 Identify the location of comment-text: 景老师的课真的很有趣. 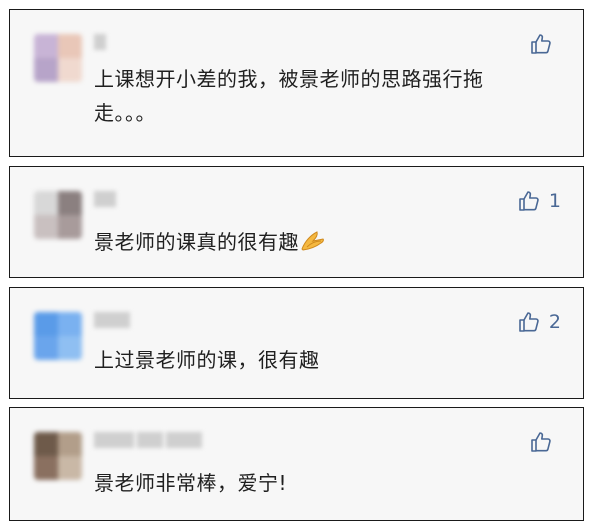
(210, 244).